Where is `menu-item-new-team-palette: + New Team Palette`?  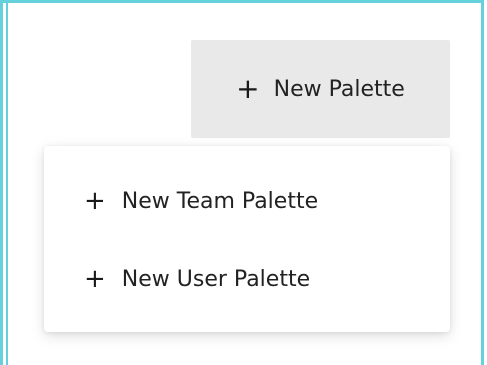
menu-item-new-team-palette: + New Team Palette is located at coordinates (201, 201).